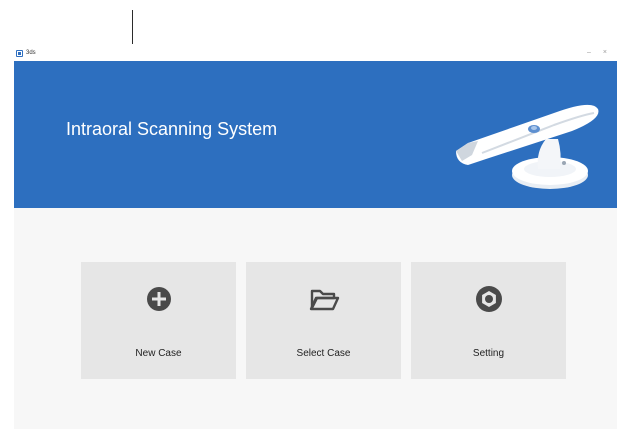  What do you see at coordinates (589, 52) in the screenshot?
I see `minimize-button: –` at bounding box center [589, 52].